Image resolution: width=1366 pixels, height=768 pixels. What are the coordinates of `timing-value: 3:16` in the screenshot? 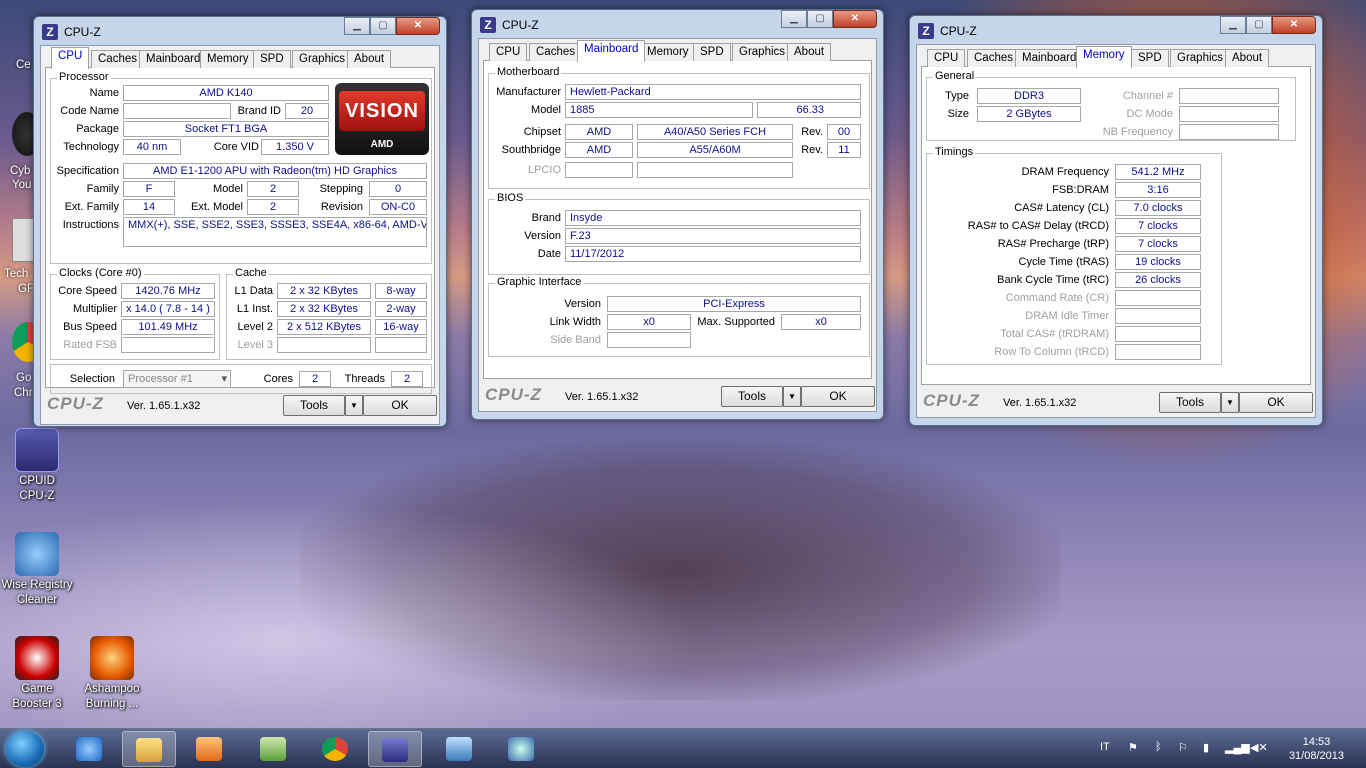 It's located at (1158, 190).